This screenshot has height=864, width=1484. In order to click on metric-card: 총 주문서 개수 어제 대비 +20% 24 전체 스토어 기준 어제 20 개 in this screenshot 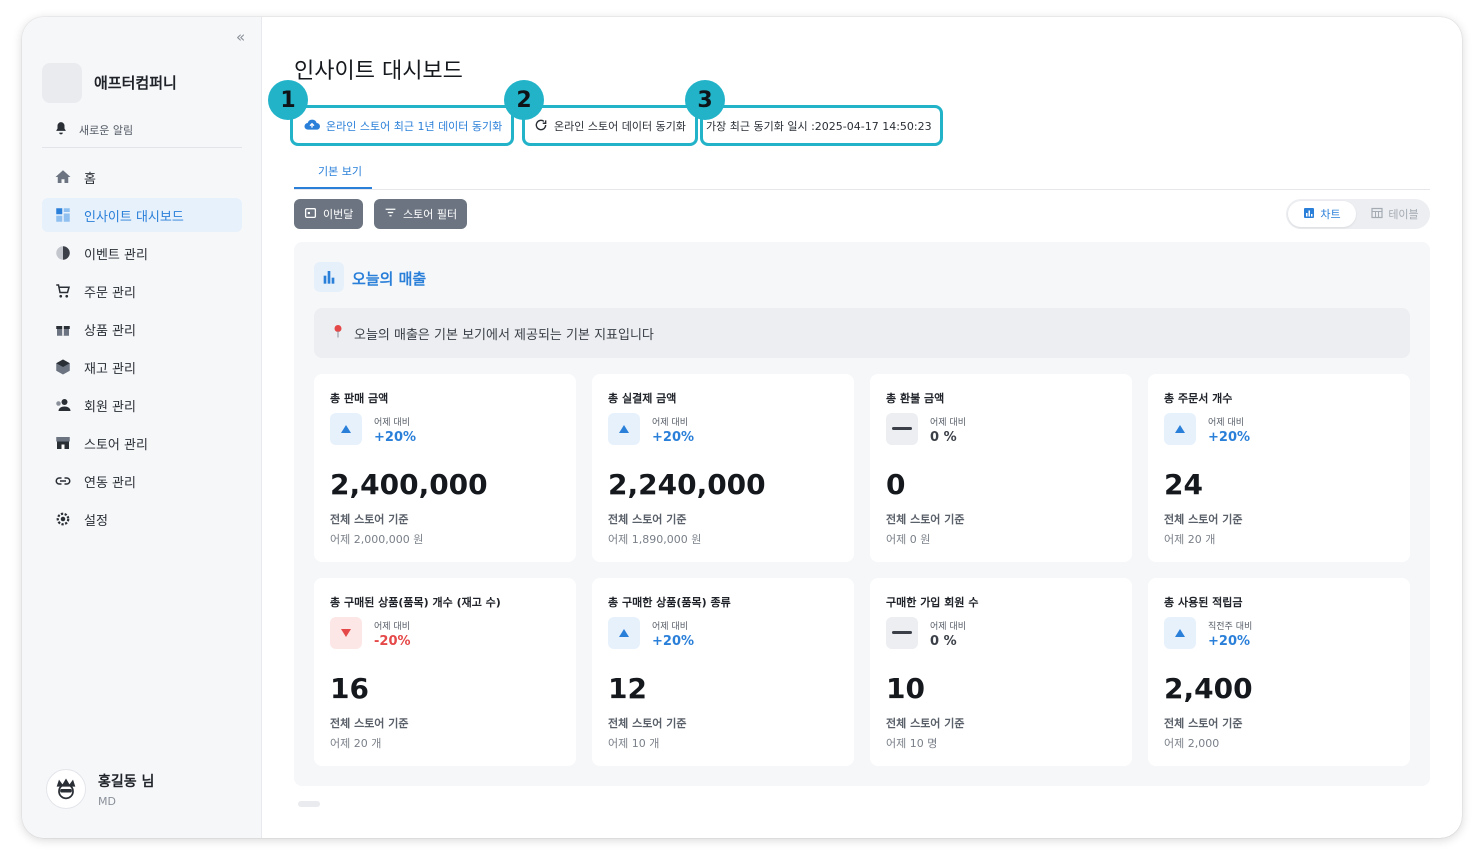, I will do `click(1279, 468)`.